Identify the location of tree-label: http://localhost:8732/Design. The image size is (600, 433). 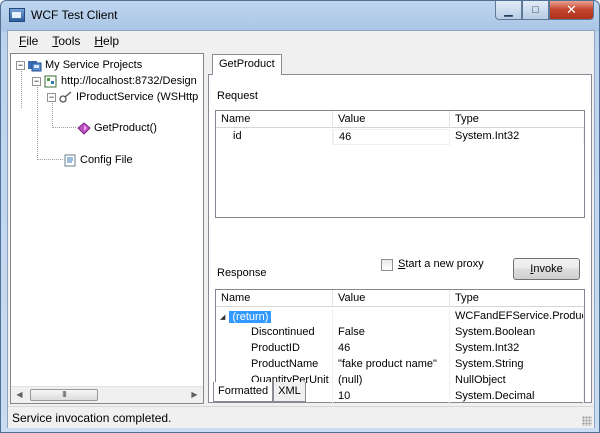
(129, 81).